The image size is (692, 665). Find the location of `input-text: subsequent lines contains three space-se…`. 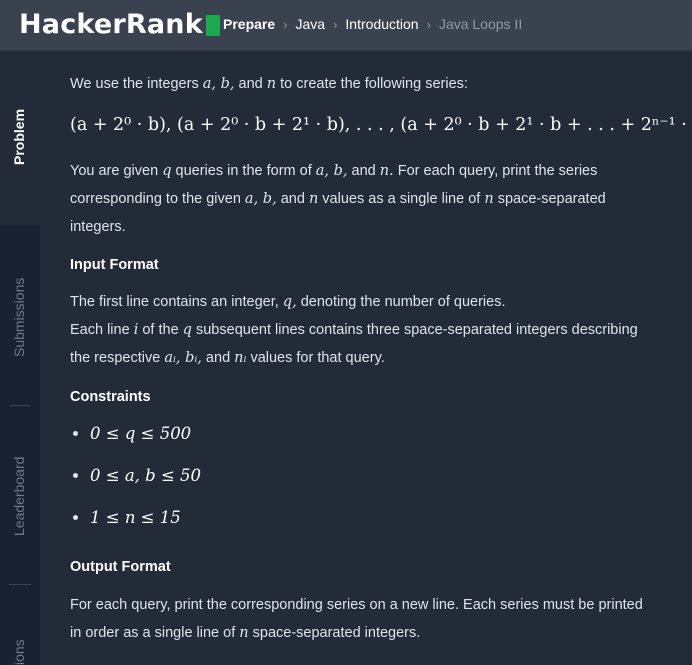

input-text: subsequent lines contains three space-se… is located at coordinates (414, 330).